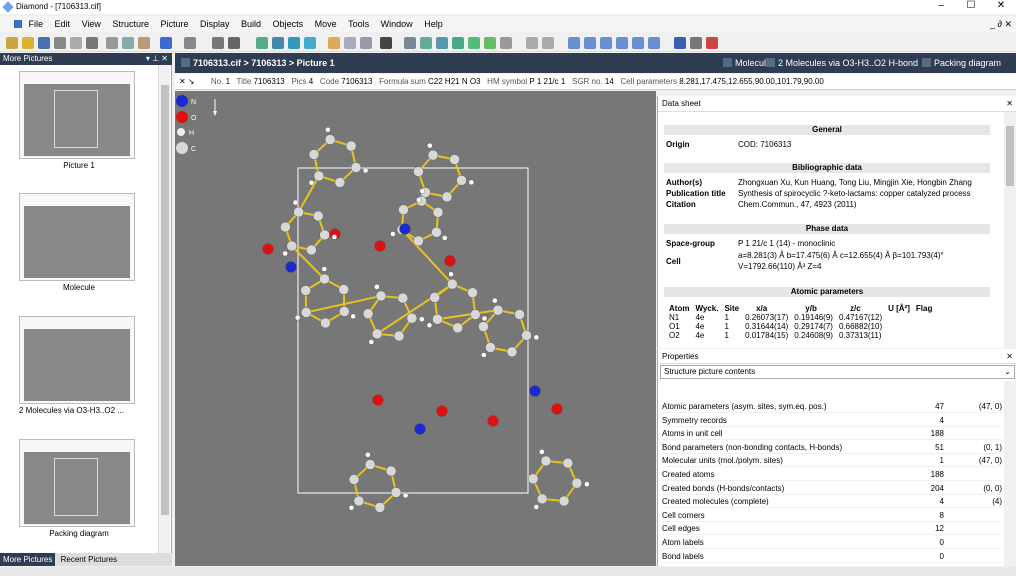 This screenshot has height=576, width=1016. I want to click on property-row: Atoms in unit cell 188, so click(832, 434).